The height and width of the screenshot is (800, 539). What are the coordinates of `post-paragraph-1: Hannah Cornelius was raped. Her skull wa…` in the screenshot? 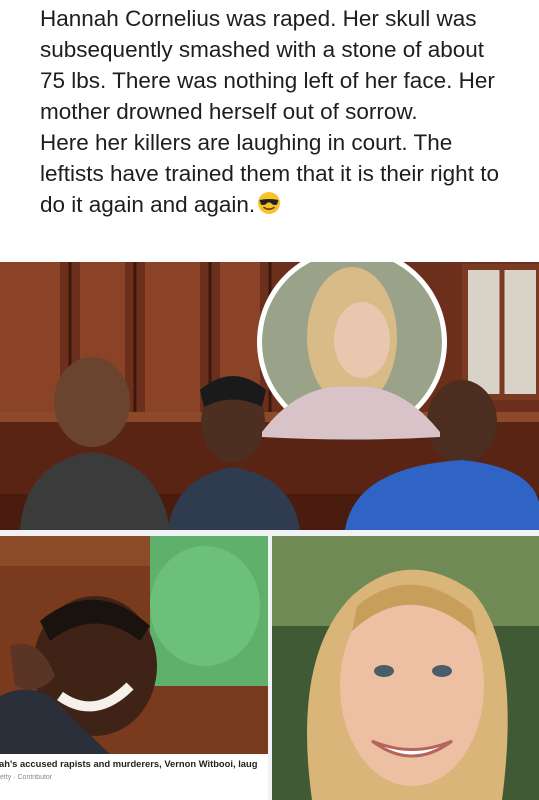 It's located at (267, 65).